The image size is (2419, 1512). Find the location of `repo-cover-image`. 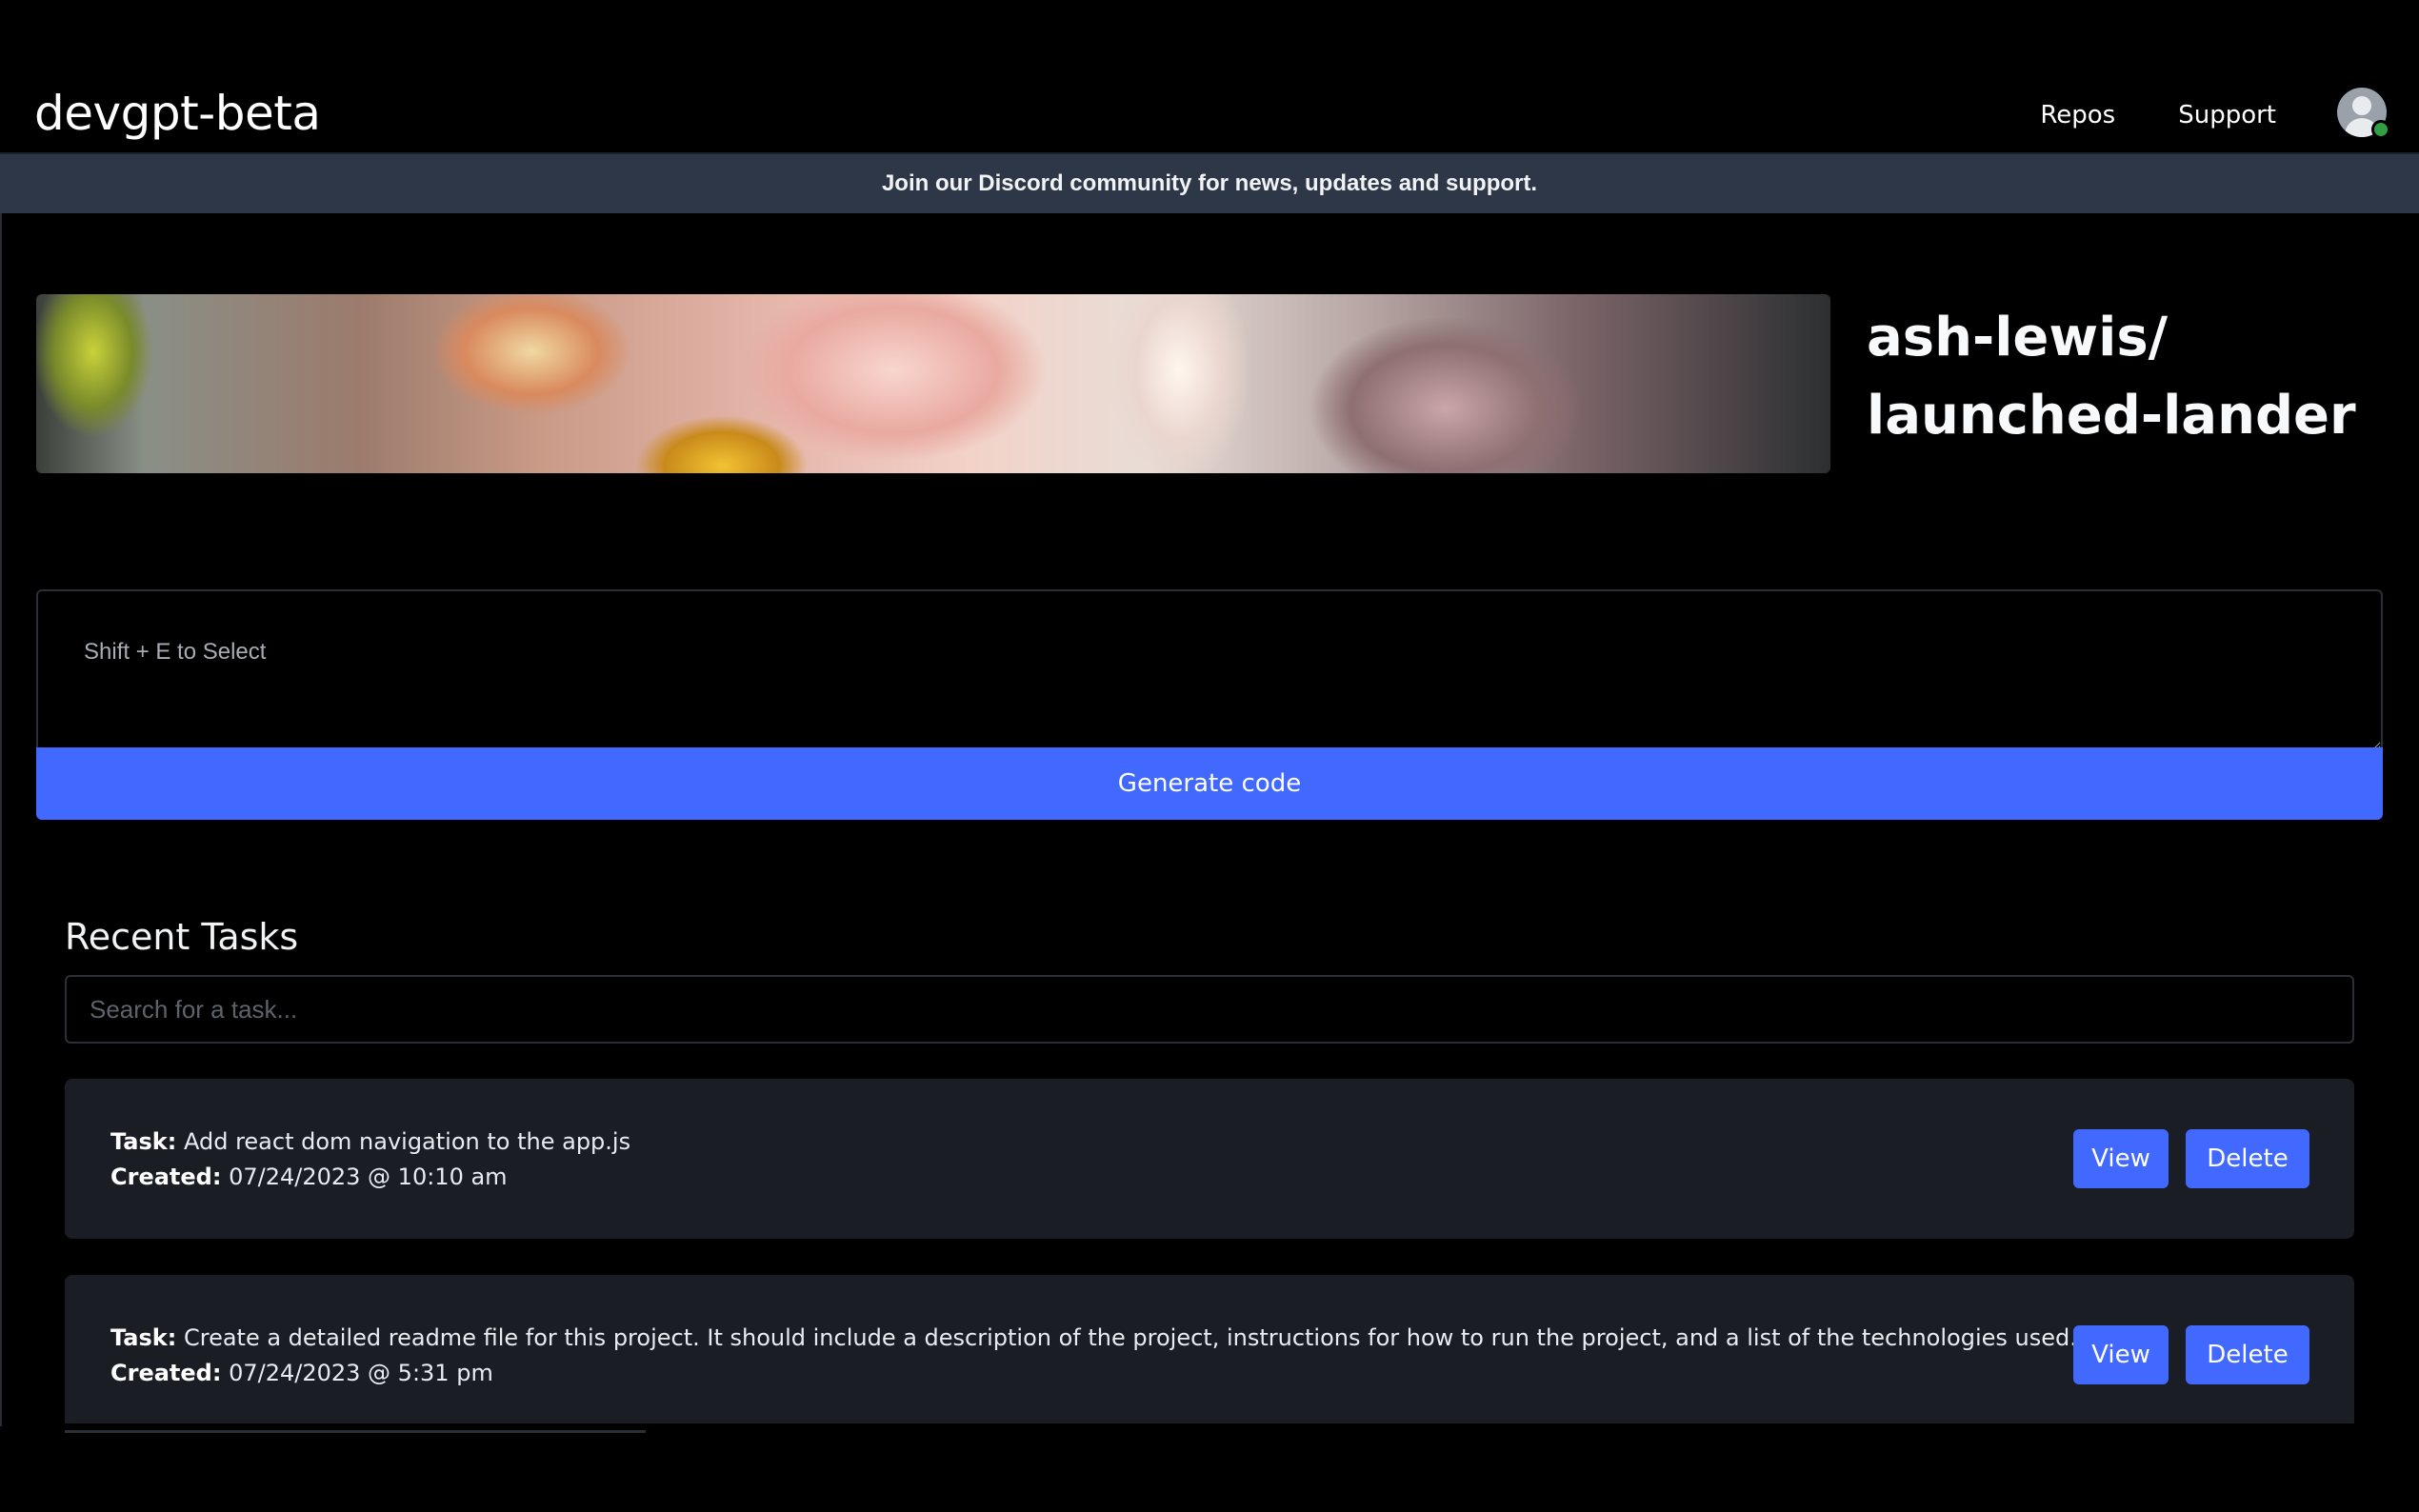

repo-cover-image is located at coordinates (933, 383).